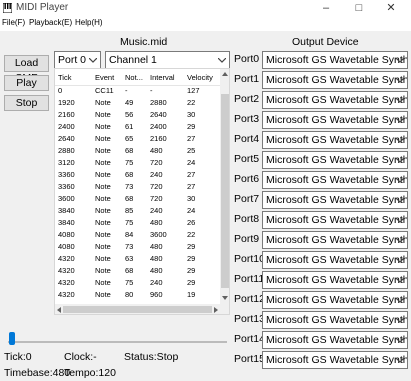 The height and width of the screenshot is (381, 411). Describe the element at coordinates (247, 59) in the screenshot. I see `port-label: Port0` at that location.